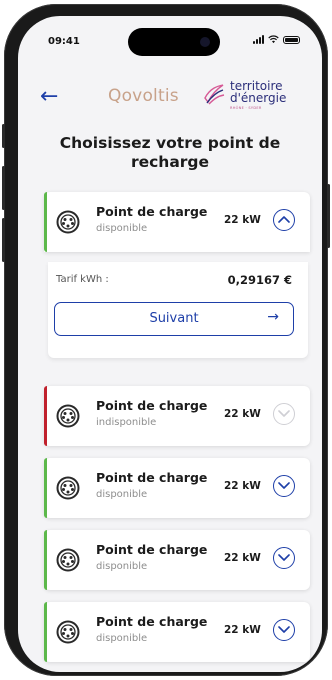 The width and height of the screenshot is (332, 680). Describe the element at coordinates (214, 94) in the screenshot. I see `territoire-energie-logo-mark` at that location.